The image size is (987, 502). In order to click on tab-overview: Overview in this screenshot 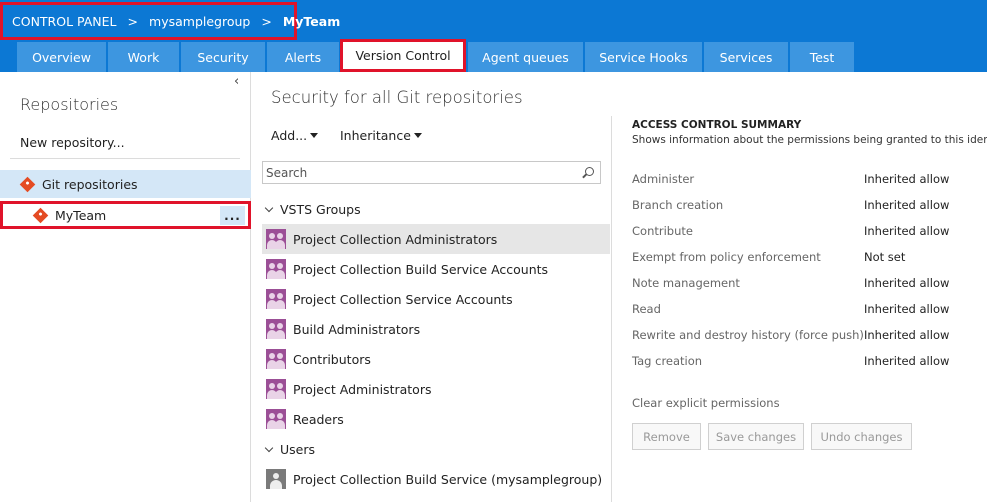, I will do `click(61, 57)`.